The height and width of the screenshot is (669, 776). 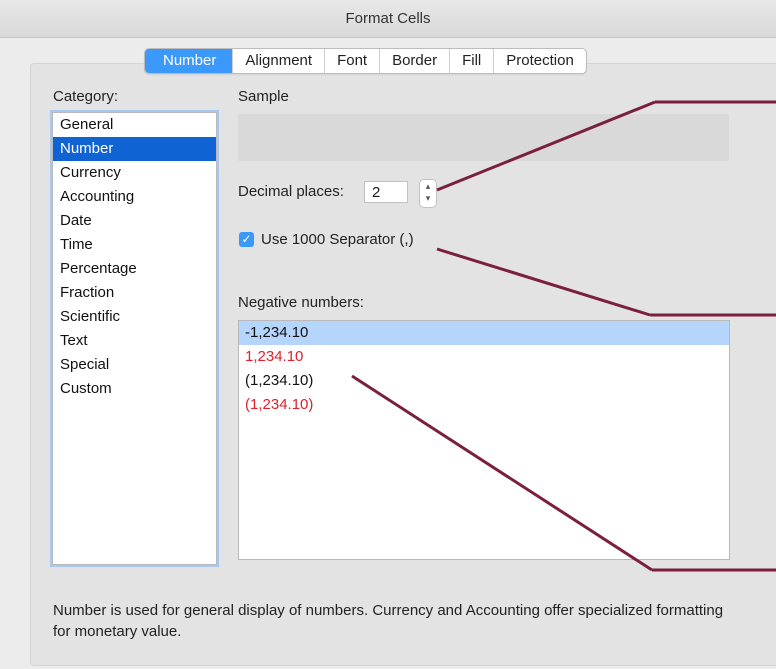 What do you see at coordinates (189, 61) in the screenshot?
I see `tab-number: Number` at bounding box center [189, 61].